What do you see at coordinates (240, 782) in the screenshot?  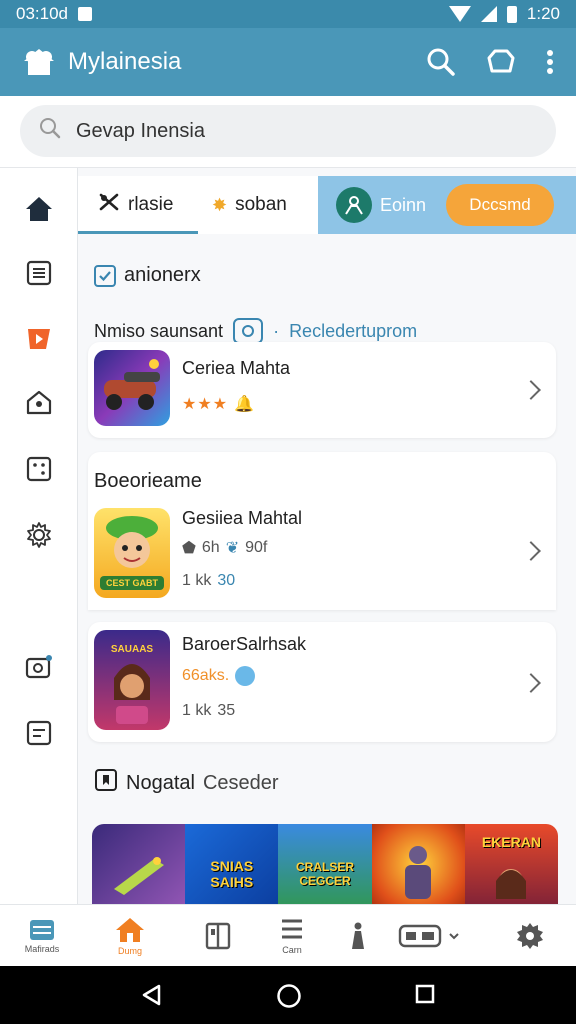 I see `section-heading-suffix: Ceseder` at bounding box center [240, 782].